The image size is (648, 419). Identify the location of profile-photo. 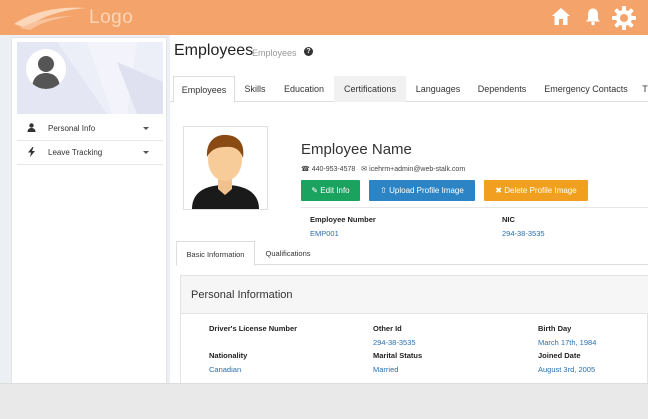
(225, 168).